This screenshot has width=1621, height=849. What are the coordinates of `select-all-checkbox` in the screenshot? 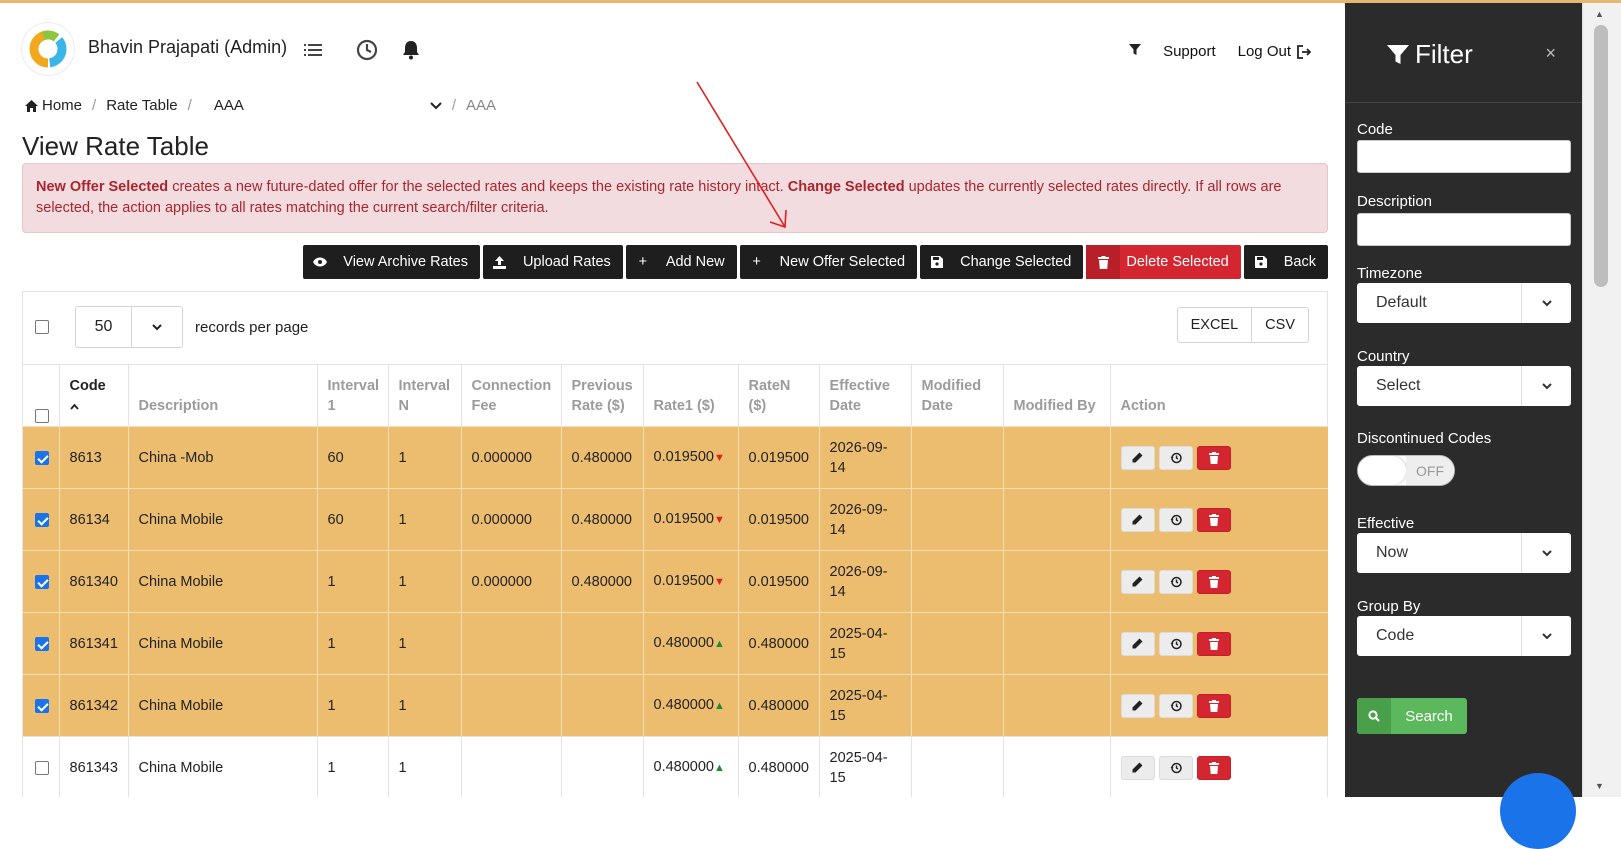 It's located at (42, 416).